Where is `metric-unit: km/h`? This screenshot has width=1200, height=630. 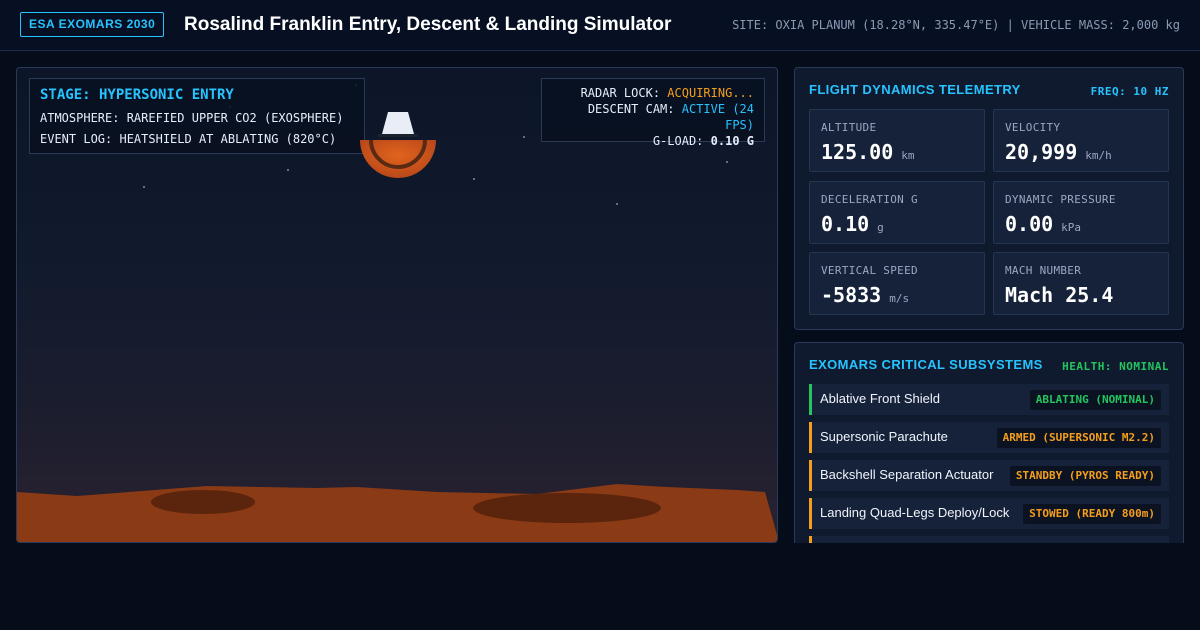 metric-unit: km/h is located at coordinates (1098, 155).